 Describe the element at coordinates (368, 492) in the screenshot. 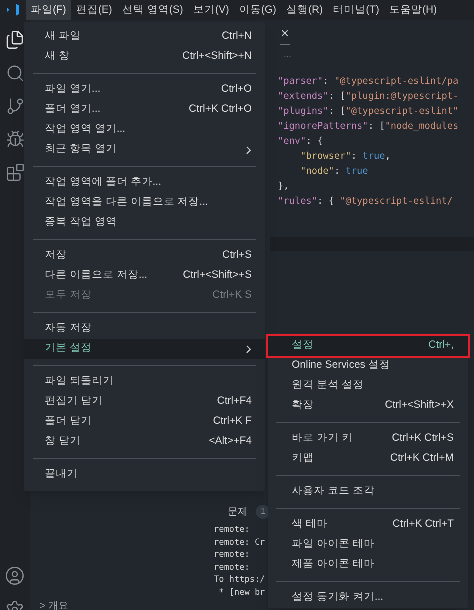

I see `menu-item: 사용자 코드 조각` at that location.